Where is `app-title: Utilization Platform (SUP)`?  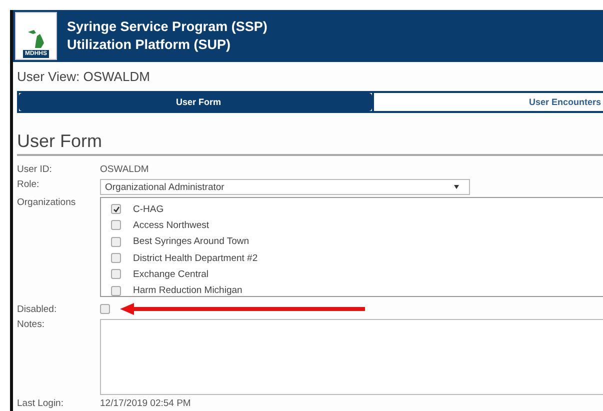
app-title: Utilization Platform (SUP) is located at coordinates (149, 45).